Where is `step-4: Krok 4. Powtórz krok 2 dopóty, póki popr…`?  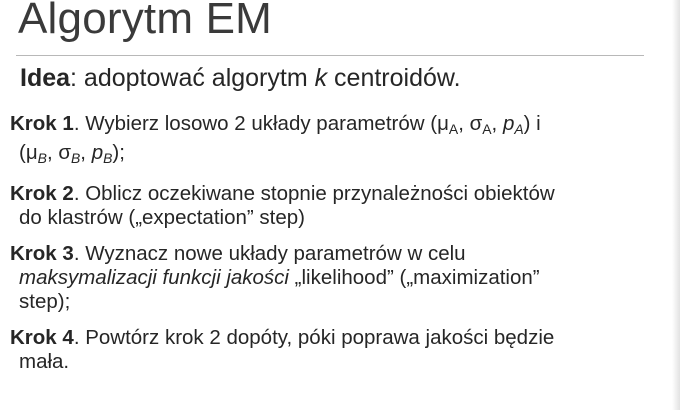 step-4: Krok 4. Powtórz krok 2 dopóty, póki popr… is located at coordinates (330, 350).